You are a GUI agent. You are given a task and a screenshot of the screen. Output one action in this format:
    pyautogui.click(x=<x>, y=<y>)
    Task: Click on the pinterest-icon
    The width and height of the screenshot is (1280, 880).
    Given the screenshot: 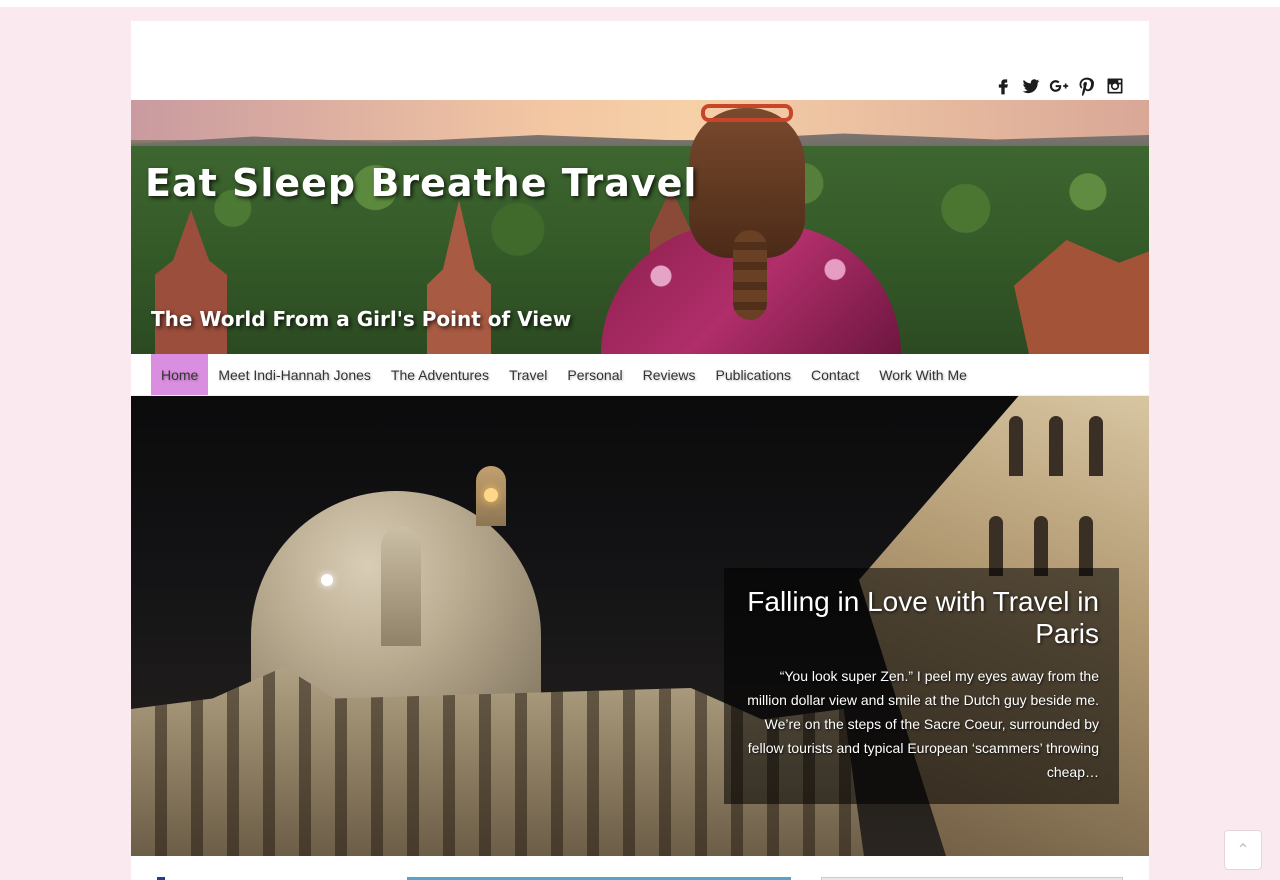 What is the action you would take?
    pyautogui.click(x=1087, y=86)
    